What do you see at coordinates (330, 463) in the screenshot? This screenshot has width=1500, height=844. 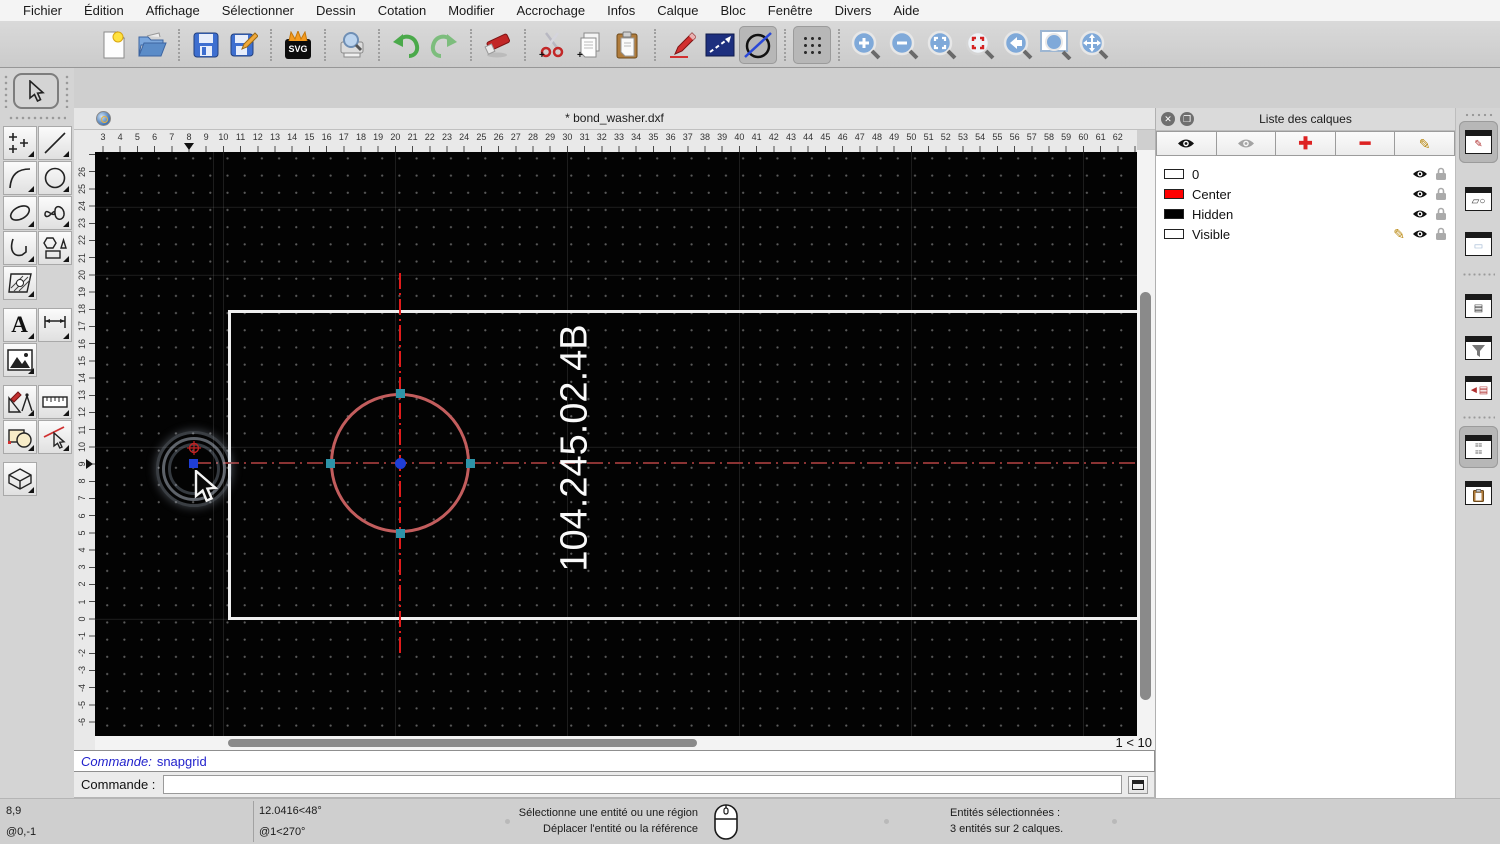 I see `circle-left-grip` at bounding box center [330, 463].